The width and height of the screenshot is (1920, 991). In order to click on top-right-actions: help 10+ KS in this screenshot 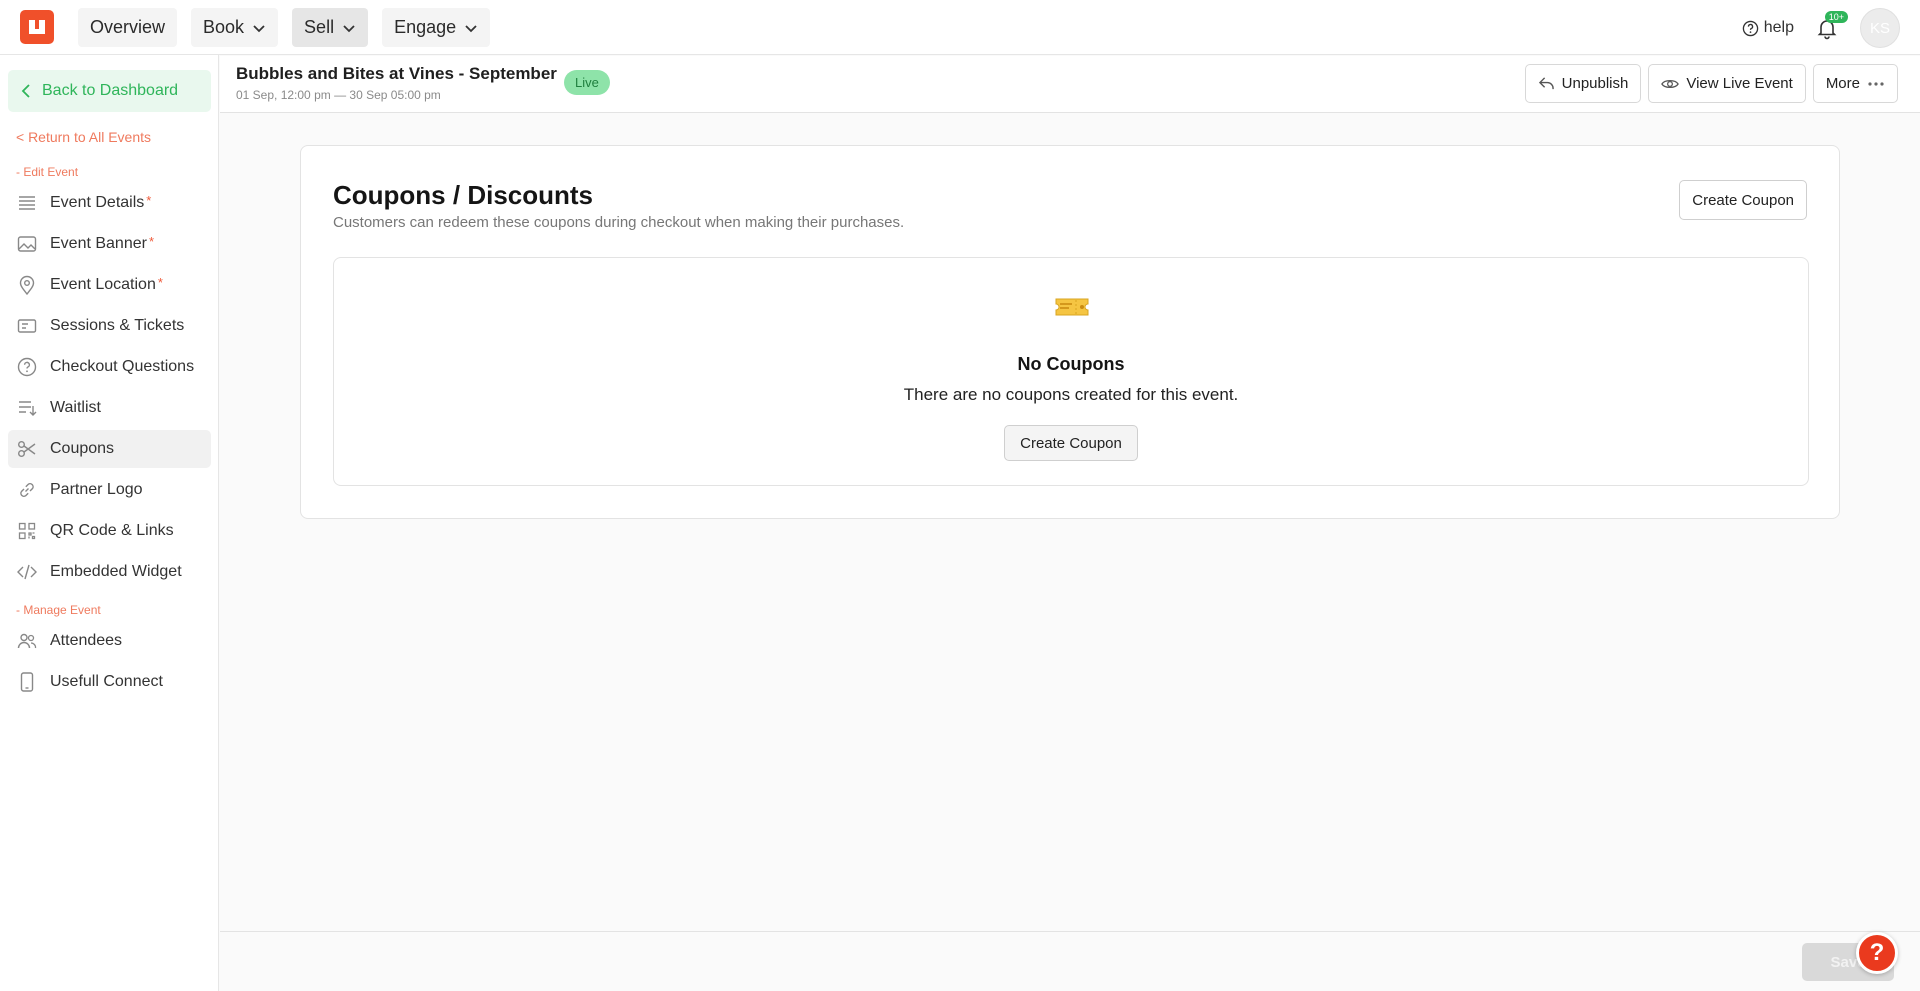, I will do `click(1821, 28)`.